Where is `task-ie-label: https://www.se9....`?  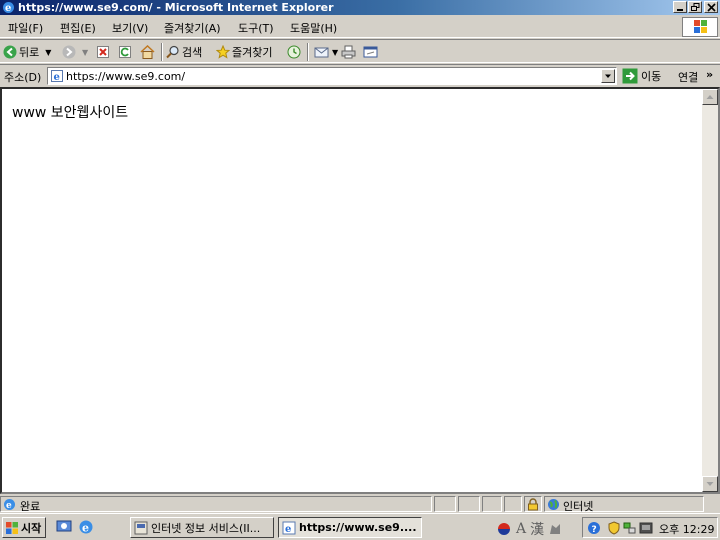
task-ie-label: https://www.se9.... is located at coordinates (358, 527).